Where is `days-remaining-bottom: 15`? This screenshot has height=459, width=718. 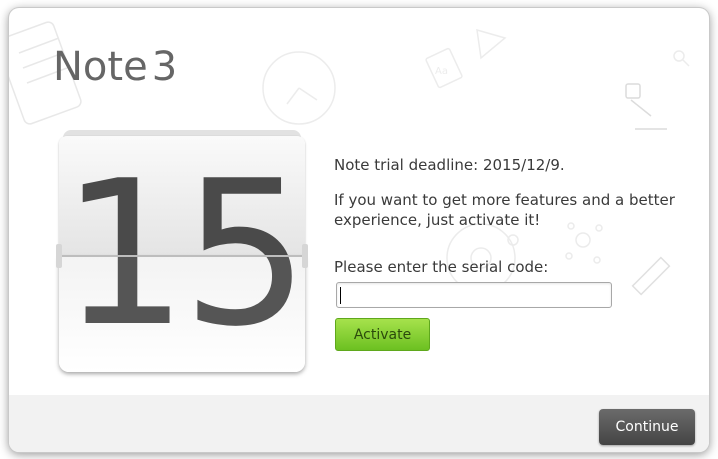 days-remaining-bottom: 15 is located at coordinates (182, 314).